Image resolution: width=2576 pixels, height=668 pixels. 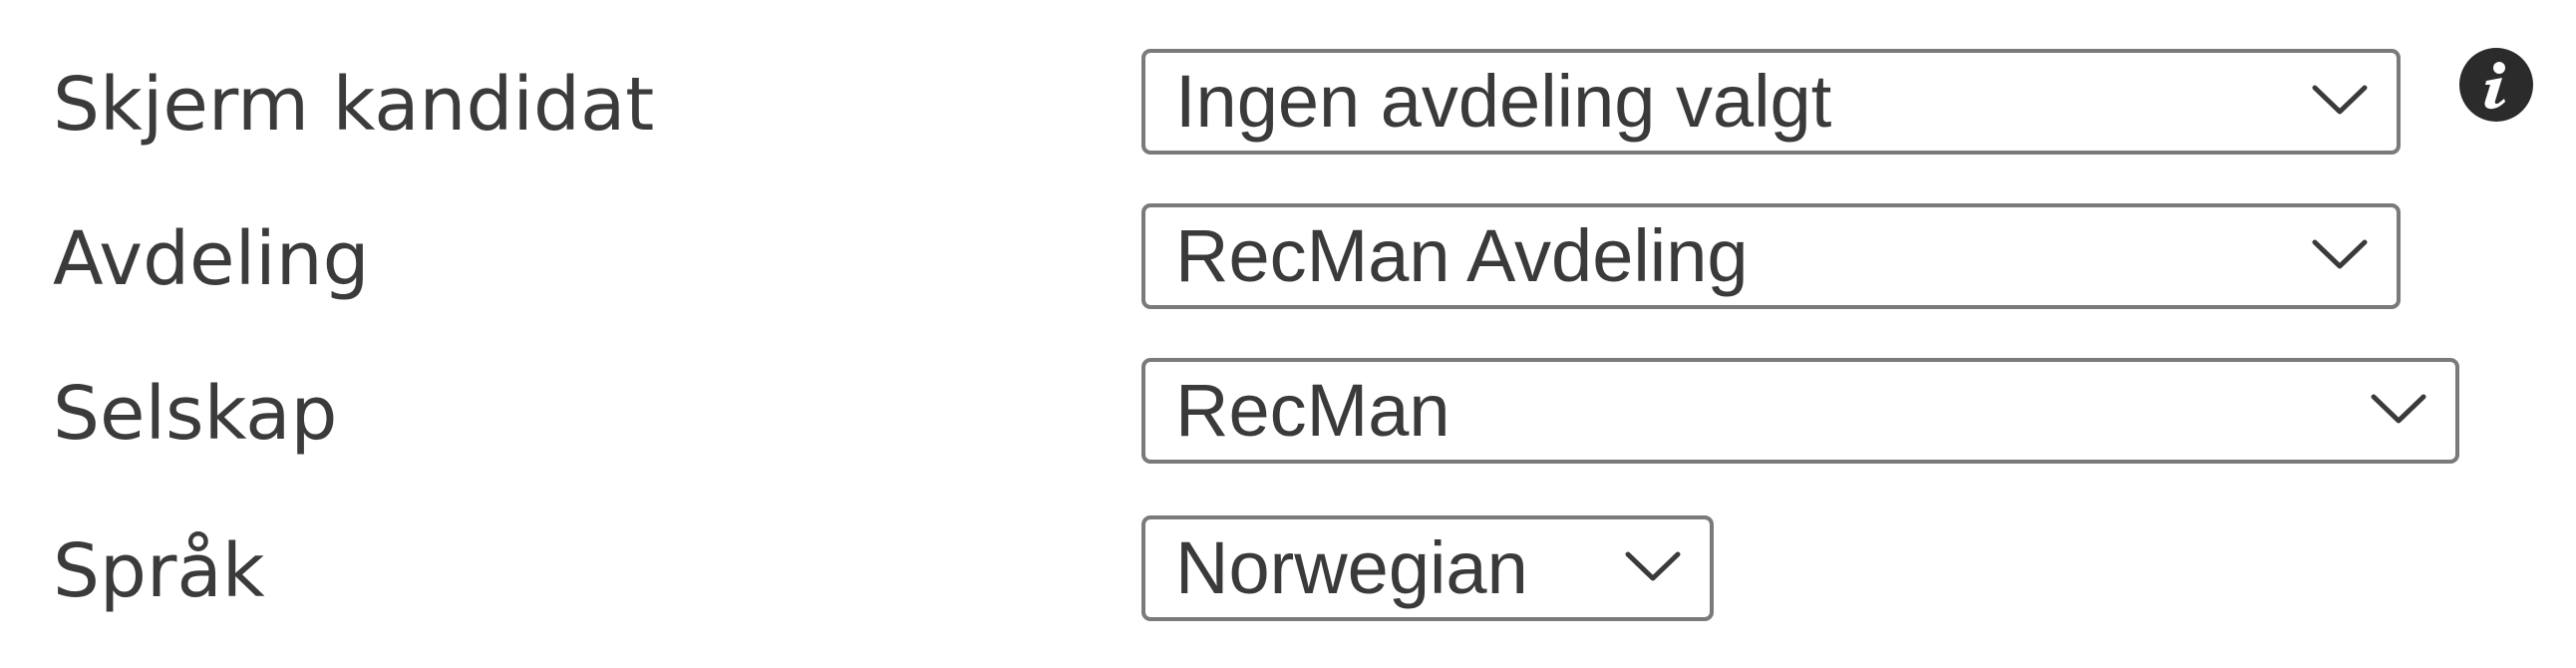 What do you see at coordinates (354, 105) in the screenshot?
I see `skjerm-kandidat-label: Skjerm kandidat` at bounding box center [354, 105].